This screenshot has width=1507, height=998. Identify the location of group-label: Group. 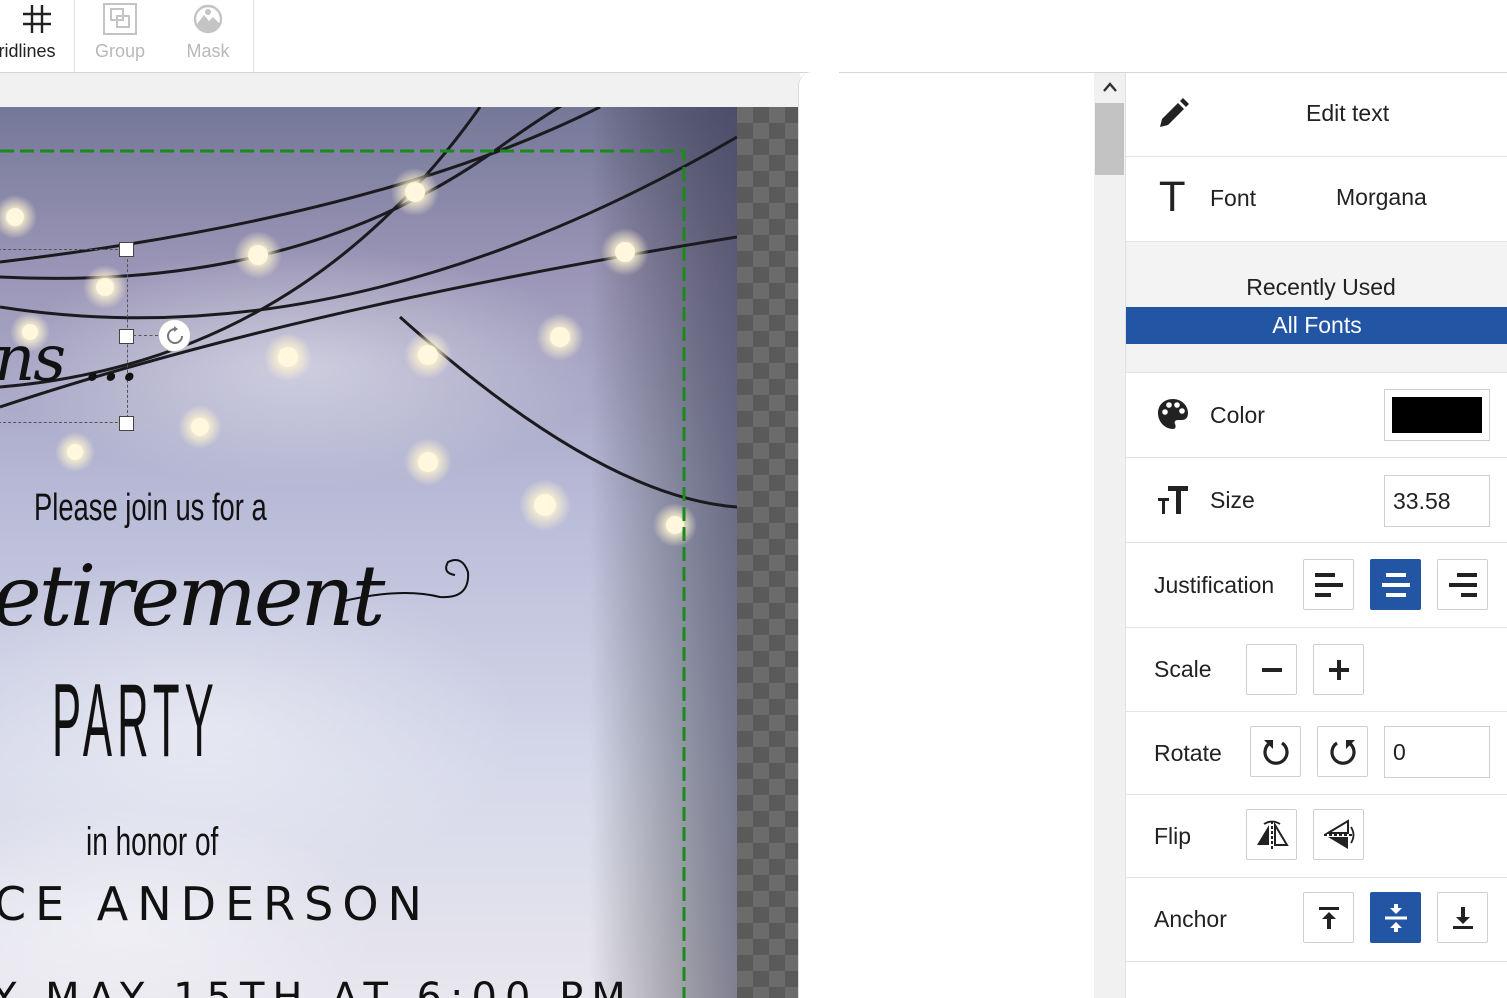
(120, 51).